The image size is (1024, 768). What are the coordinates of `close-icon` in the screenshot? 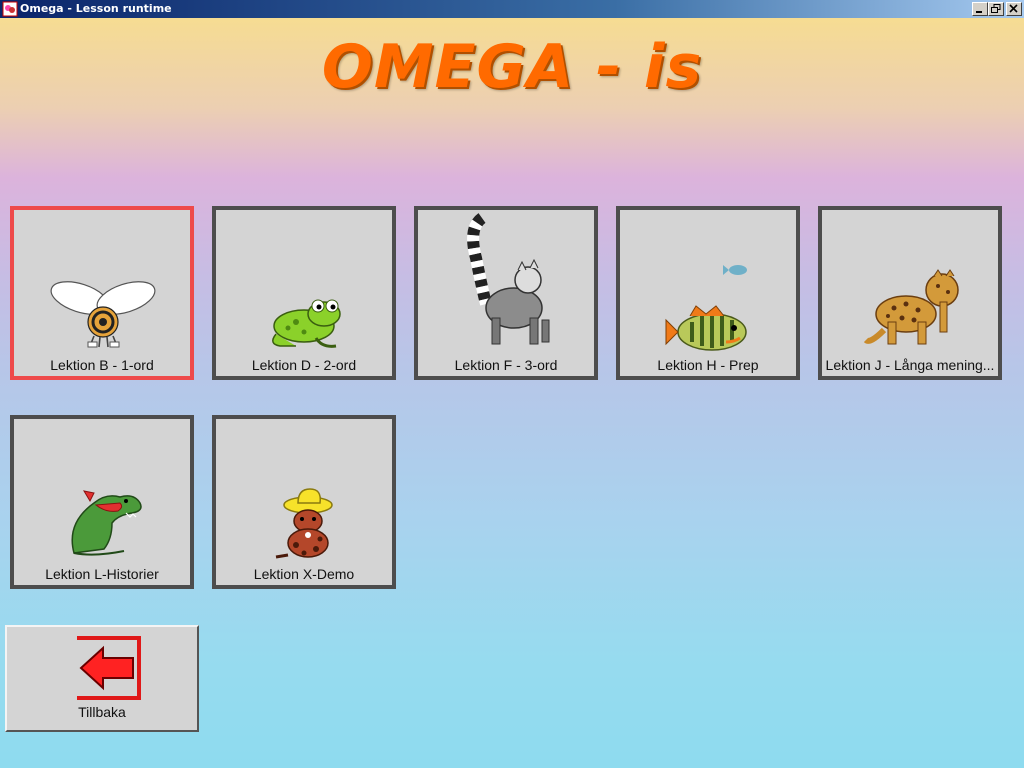 It's located at (1013, 8).